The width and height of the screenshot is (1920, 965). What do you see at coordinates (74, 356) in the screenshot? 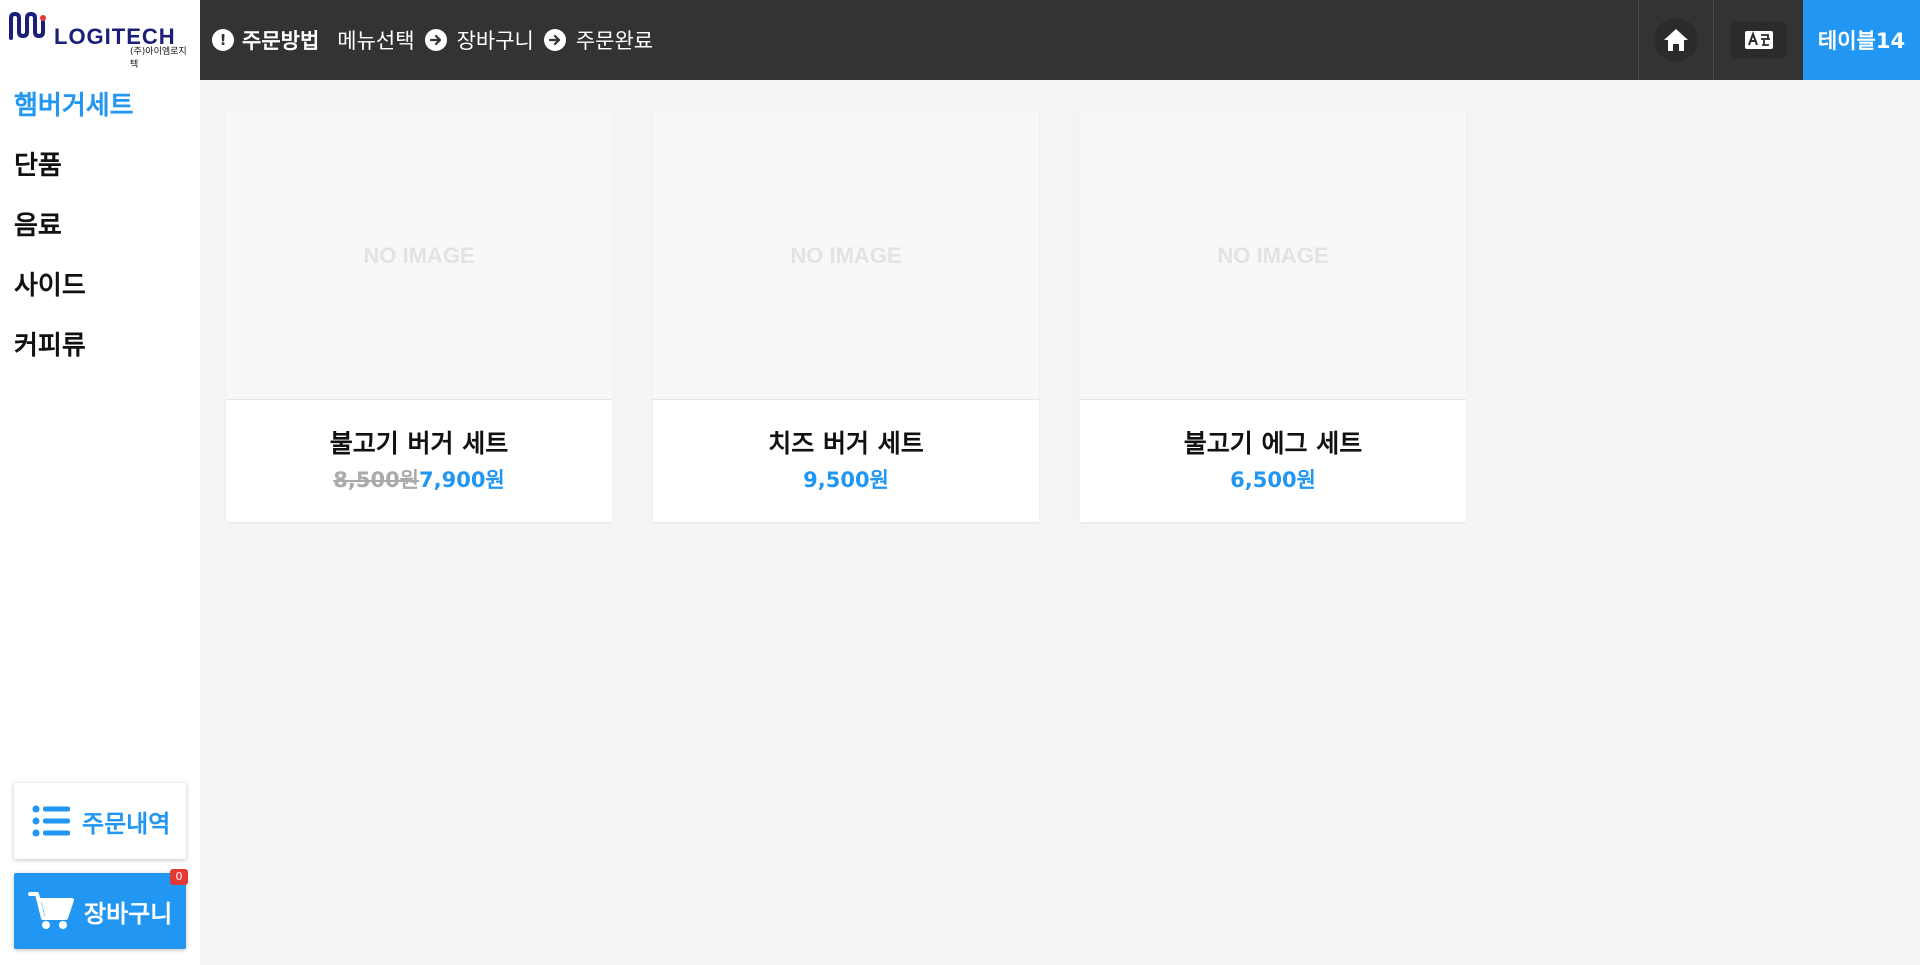
I see `category-item-coffee: 커피류` at bounding box center [74, 356].